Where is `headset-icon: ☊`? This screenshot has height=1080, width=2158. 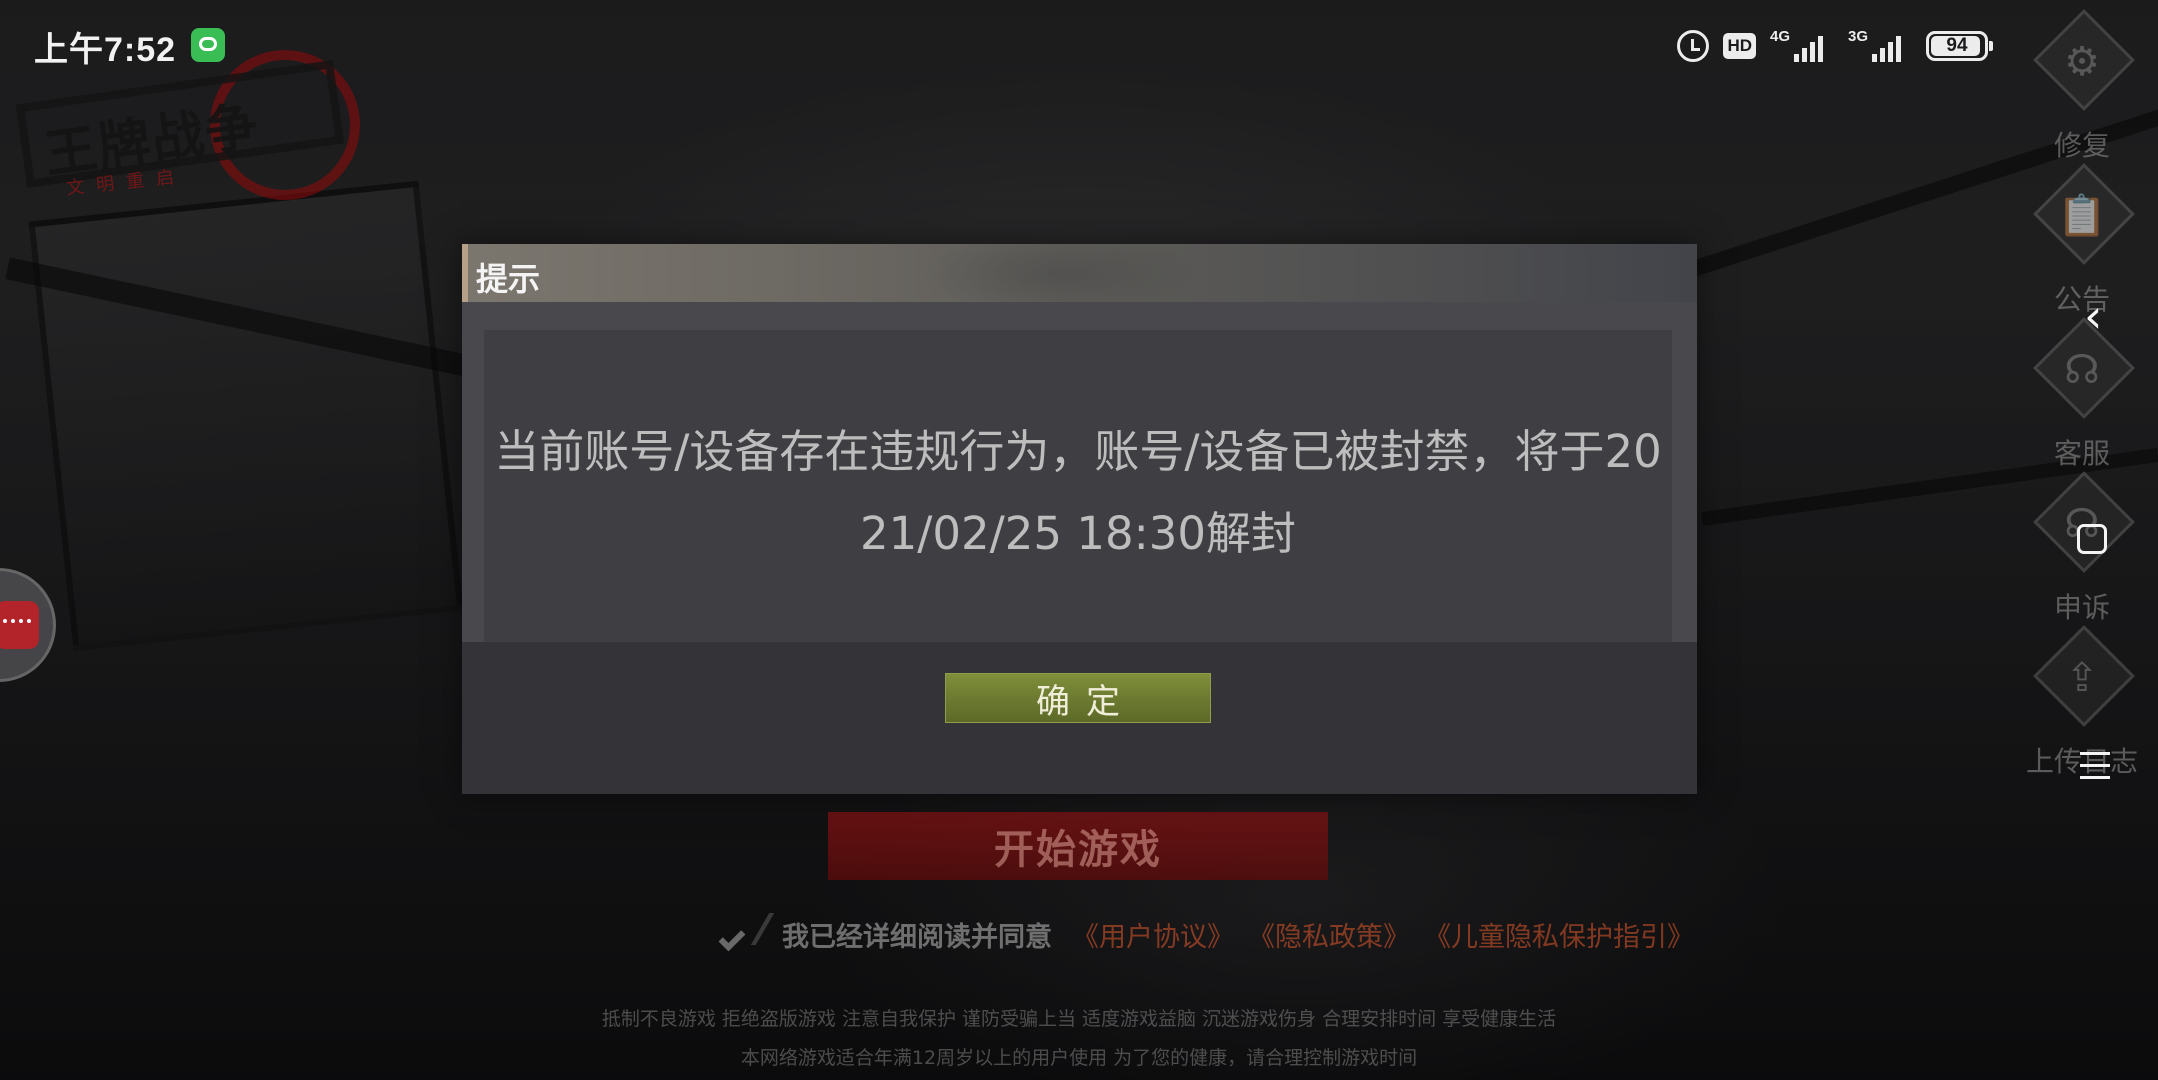
headset-icon: ☊ is located at coordinates (2082, 370).